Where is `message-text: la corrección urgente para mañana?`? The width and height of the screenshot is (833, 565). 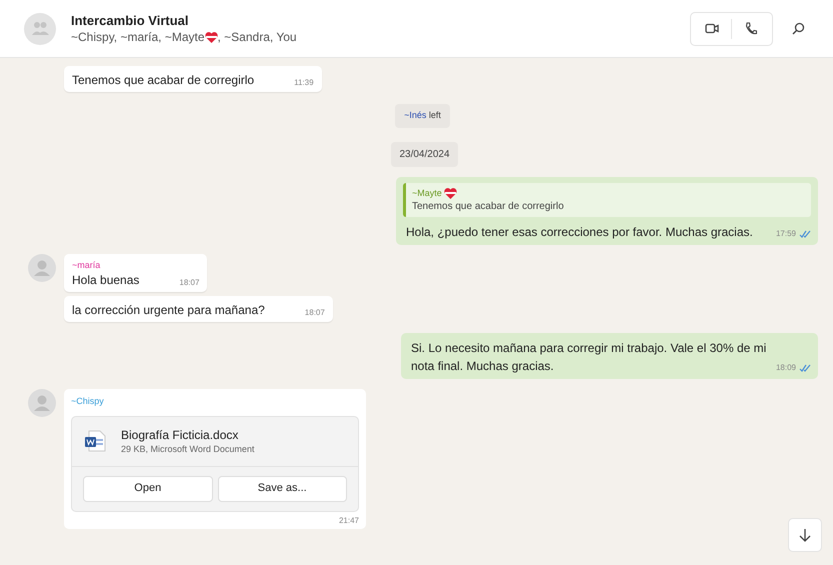
message-text: la corrección urgente para mañana? is located at coordinates (169, 310).